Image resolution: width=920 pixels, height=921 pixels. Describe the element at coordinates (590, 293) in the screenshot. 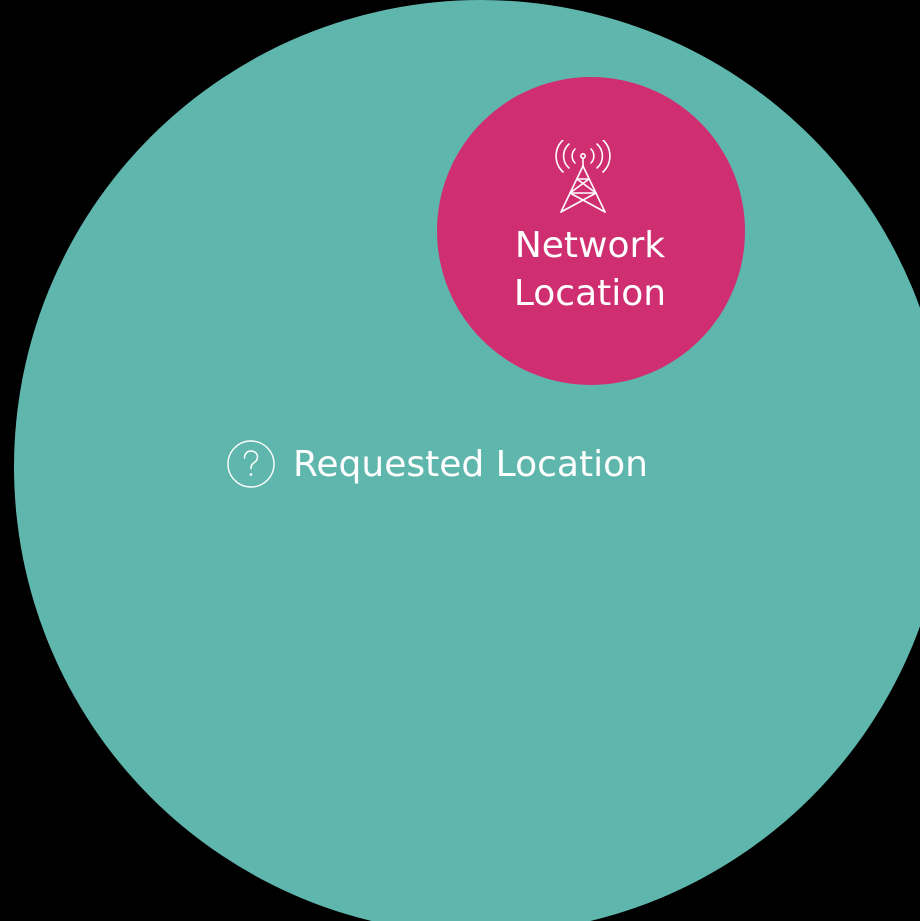

I see `network-label-line2: Location` at that location.